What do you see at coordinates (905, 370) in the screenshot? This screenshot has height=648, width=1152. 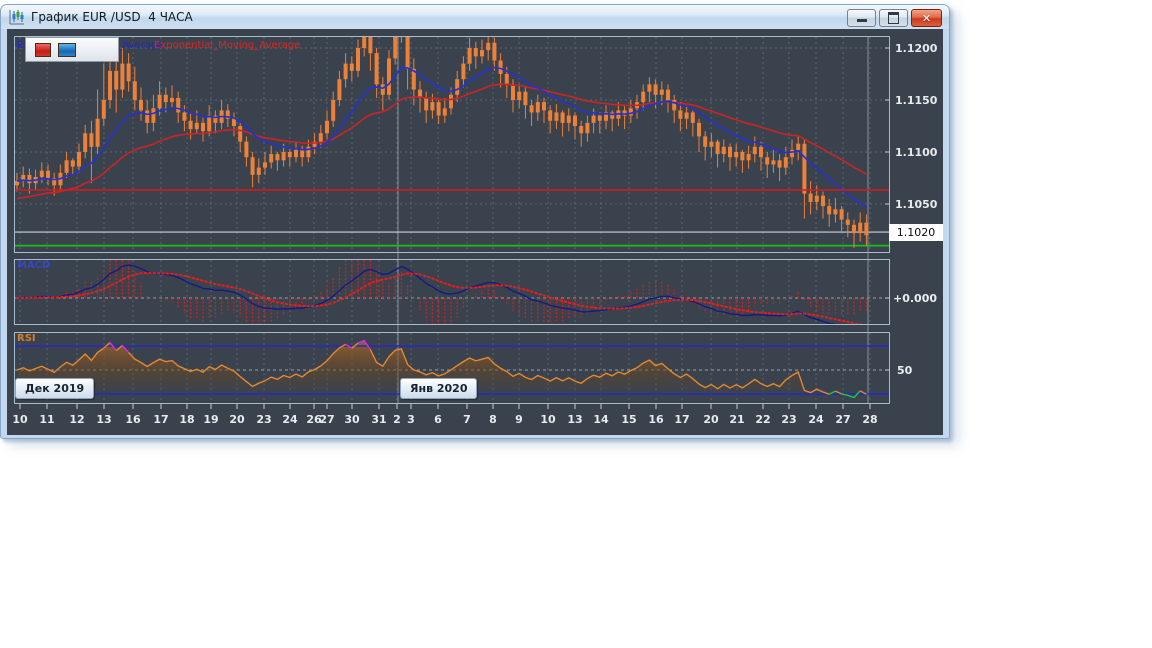 I see `rsi-axis-label: 50` at bounding box center [905, 370].